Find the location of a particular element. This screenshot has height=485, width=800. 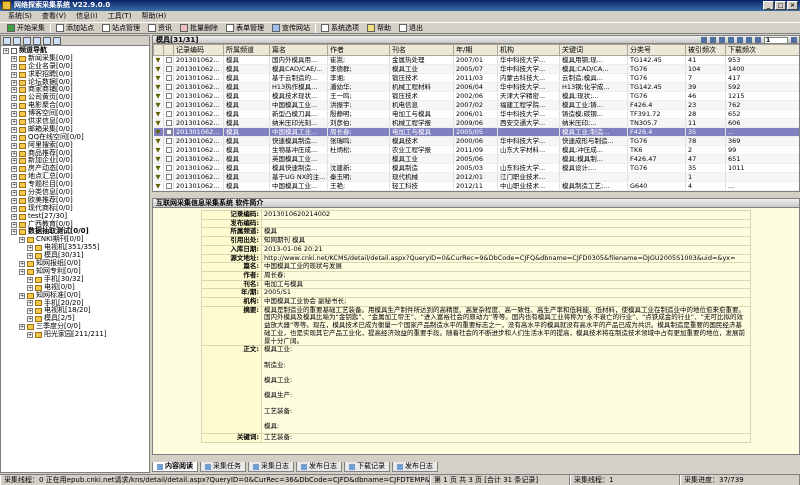

tab-content-read: 内容阅读 is located at coordinates (175, 467).